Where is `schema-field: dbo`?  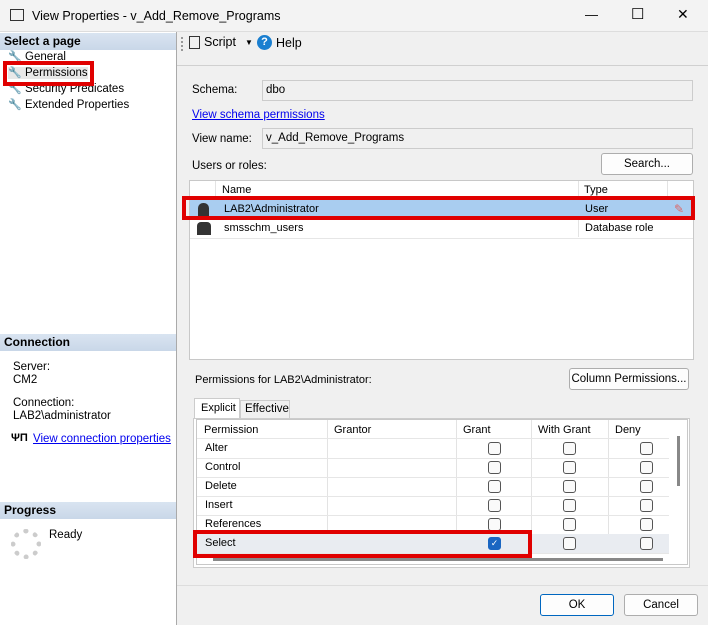
schema-field: dbo is located at coordinates (477, 90).